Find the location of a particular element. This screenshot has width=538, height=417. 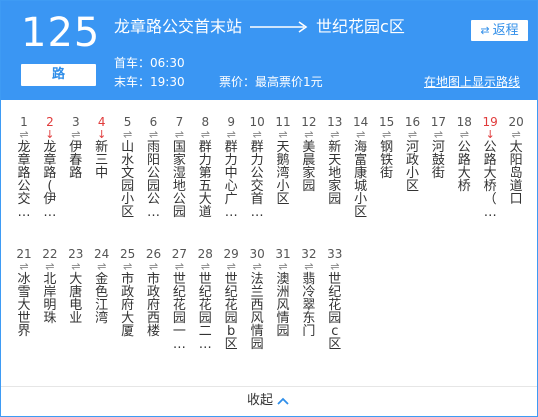

stop-item: 31 ⇌ 澳洲风情园 is located at coordinates (283, 292).